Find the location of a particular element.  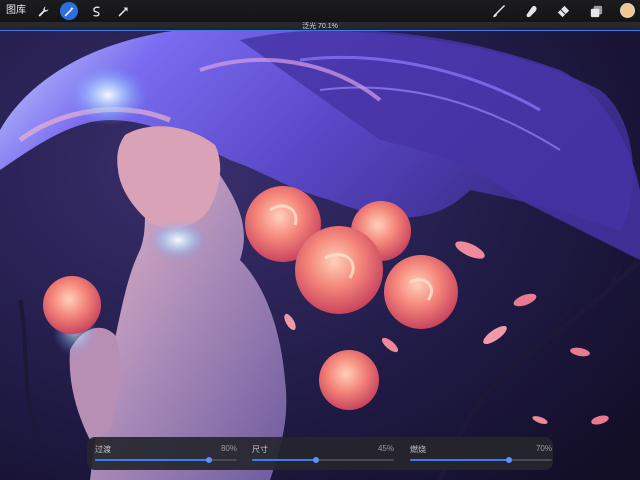

slider-label: 过渡 is located at coordinates (103, 449).